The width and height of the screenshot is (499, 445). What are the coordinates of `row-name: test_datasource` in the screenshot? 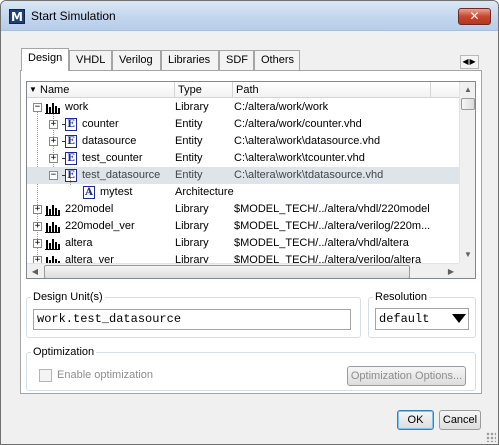 It's located at (121, 175).